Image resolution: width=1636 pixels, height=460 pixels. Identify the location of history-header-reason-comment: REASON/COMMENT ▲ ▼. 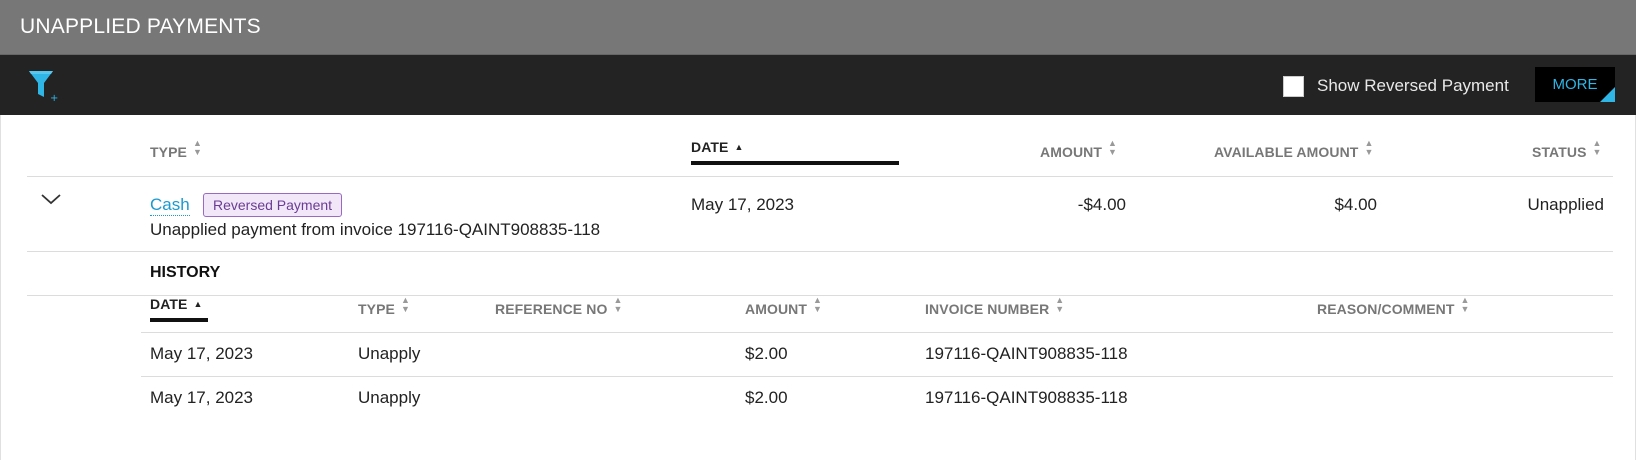
(1393, 306).